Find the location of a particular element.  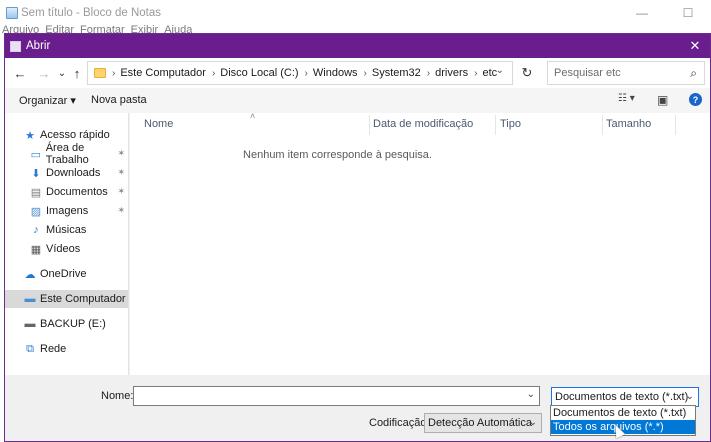

sidebar-item-rede: ⧉ Rede is located at coordinates (66, 349).